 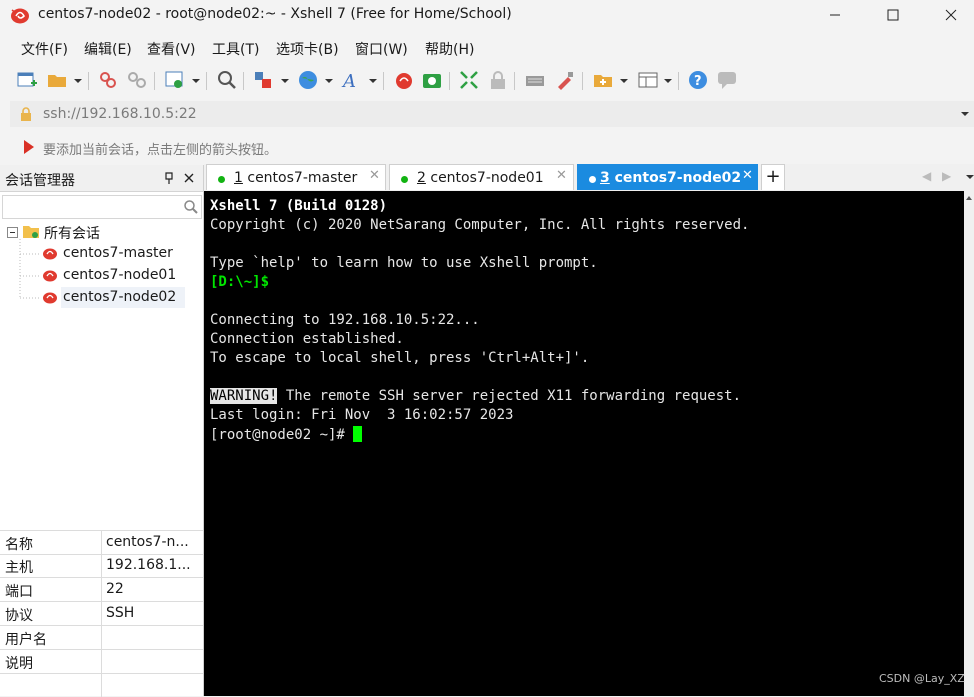 I want to click on reconnect-icon, so click(x=108, y=80).